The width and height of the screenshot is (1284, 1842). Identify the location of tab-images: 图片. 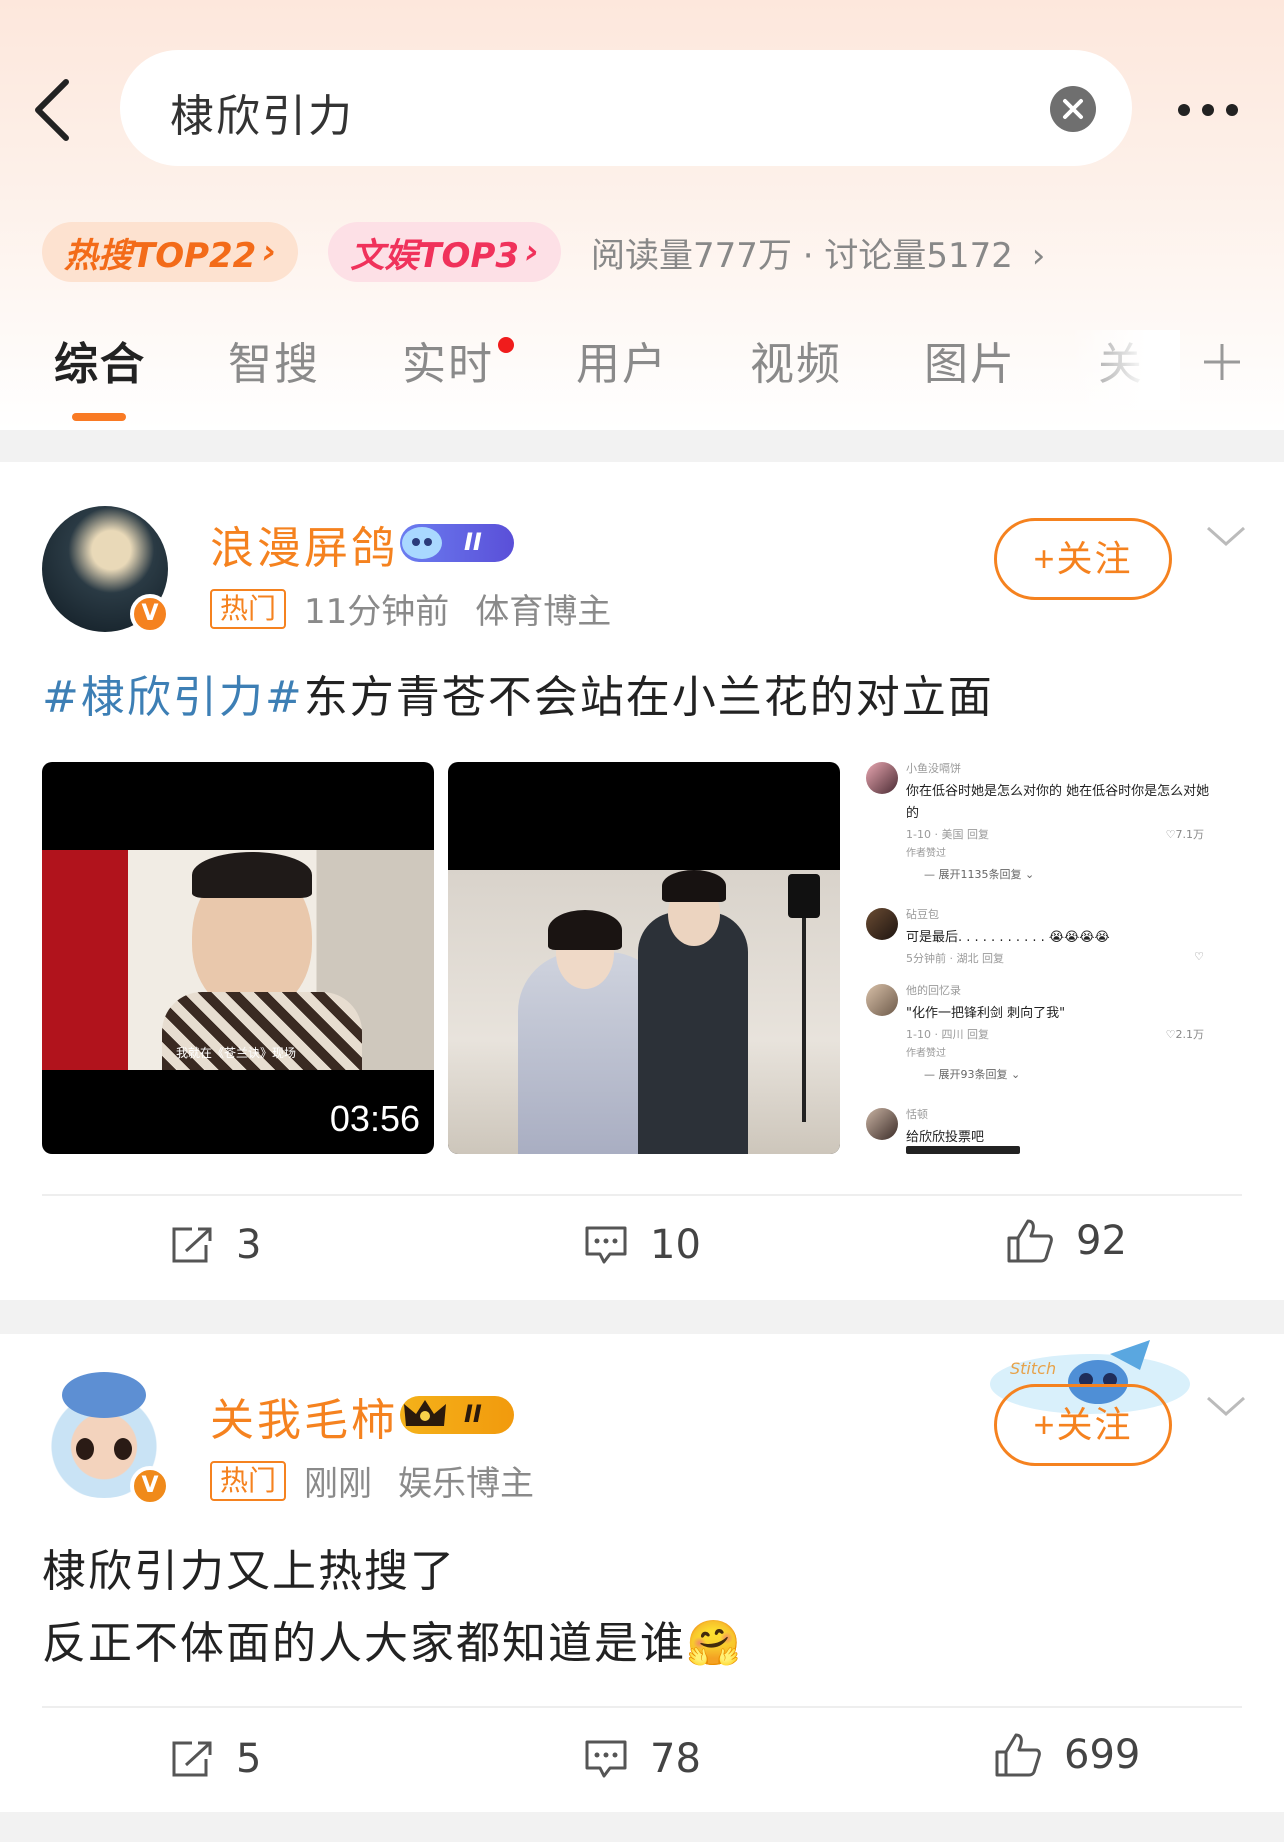
(970, 360).